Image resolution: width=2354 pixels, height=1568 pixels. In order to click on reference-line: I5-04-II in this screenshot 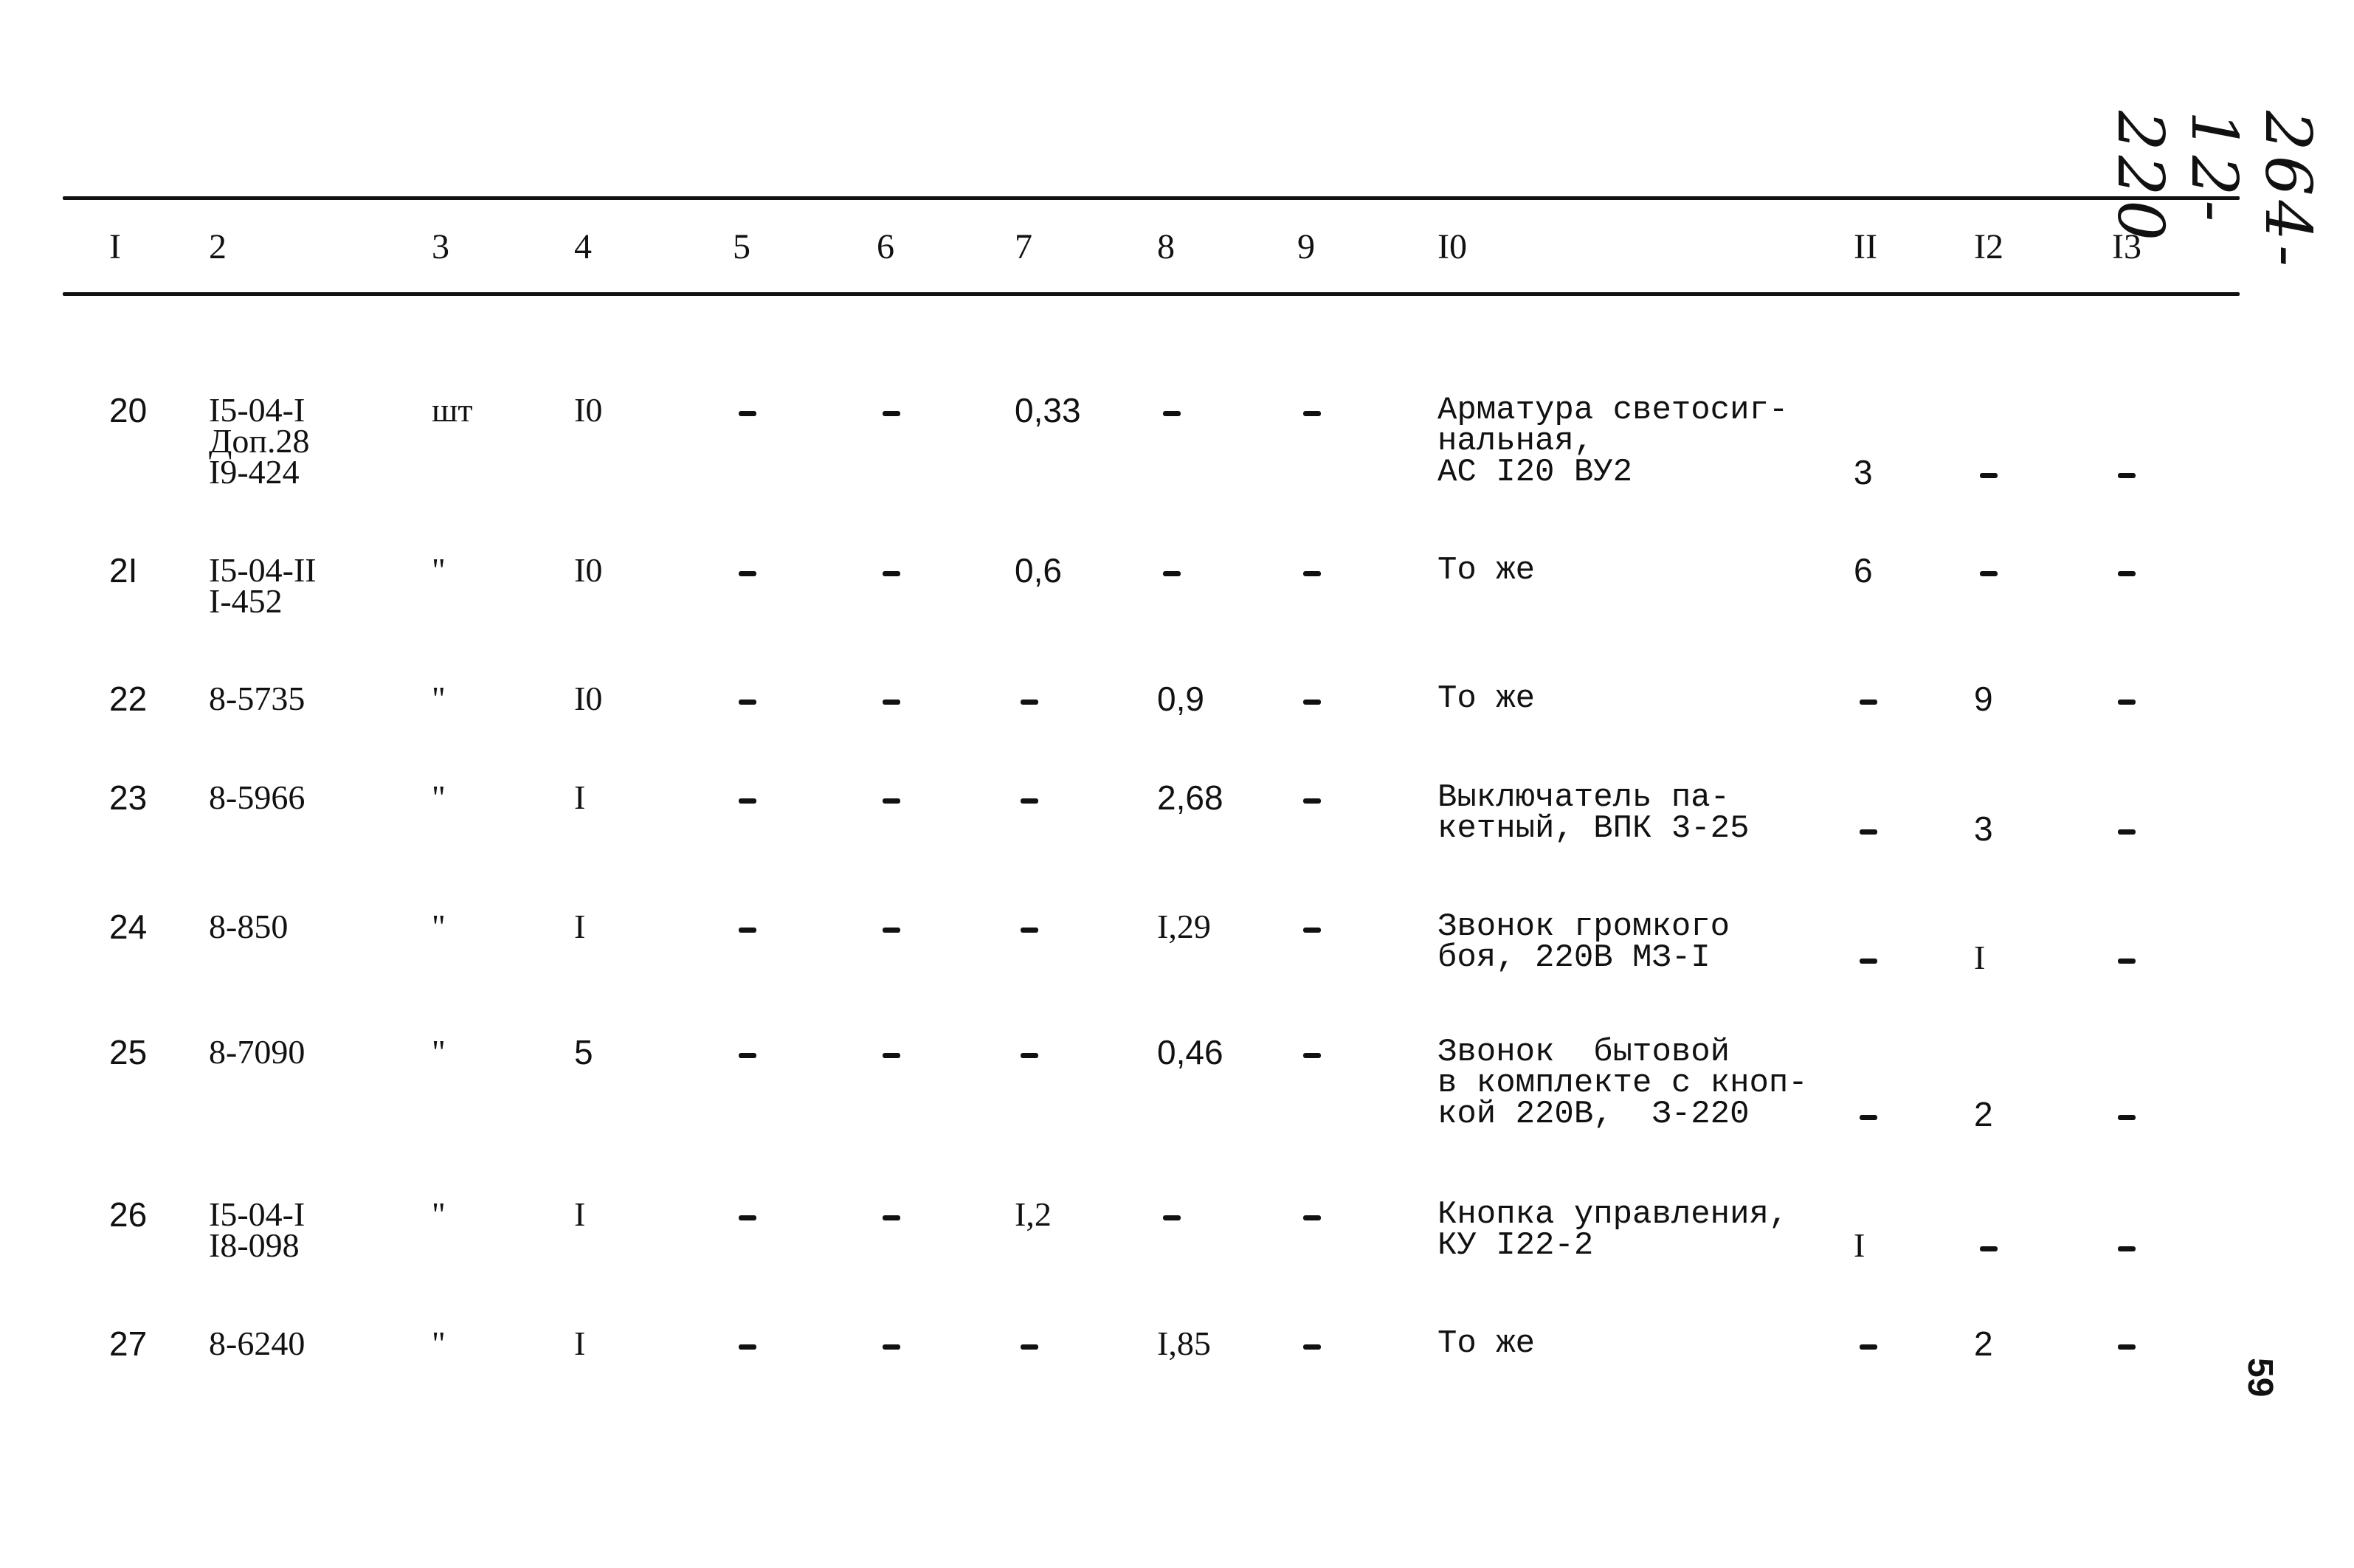, I will do `click(263, 570)`.